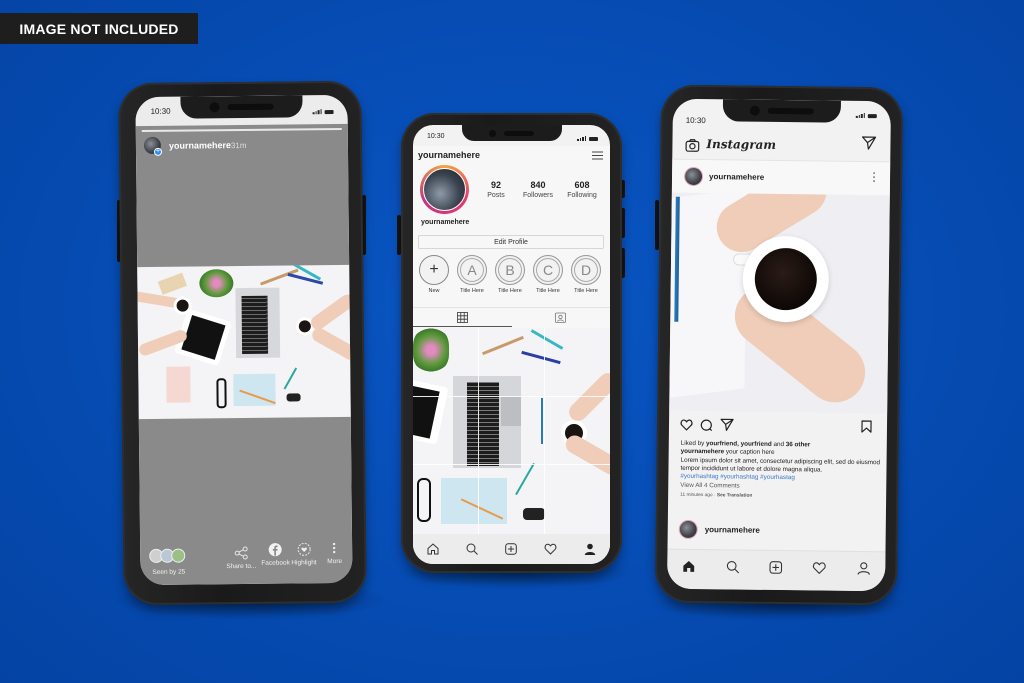 The width and height of the screenshot is (1024, 683). I want to click on battery-icon, so click(329, 112).